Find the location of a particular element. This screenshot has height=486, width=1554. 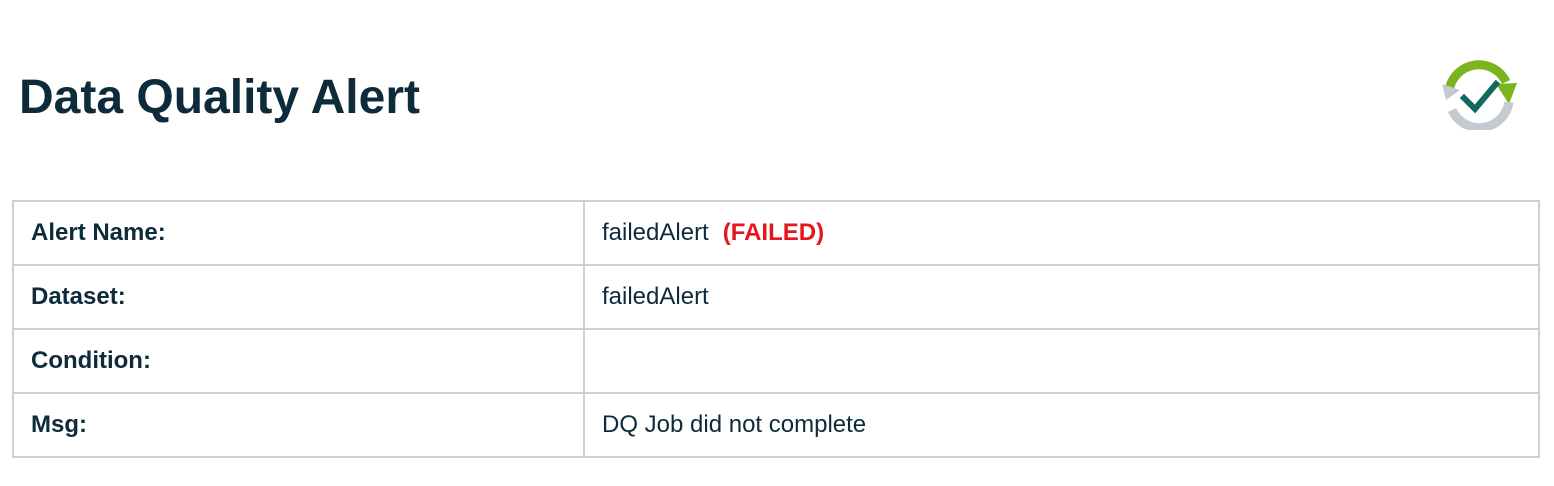

status-badge: (FAILED) is located at coordinates (773, 232).